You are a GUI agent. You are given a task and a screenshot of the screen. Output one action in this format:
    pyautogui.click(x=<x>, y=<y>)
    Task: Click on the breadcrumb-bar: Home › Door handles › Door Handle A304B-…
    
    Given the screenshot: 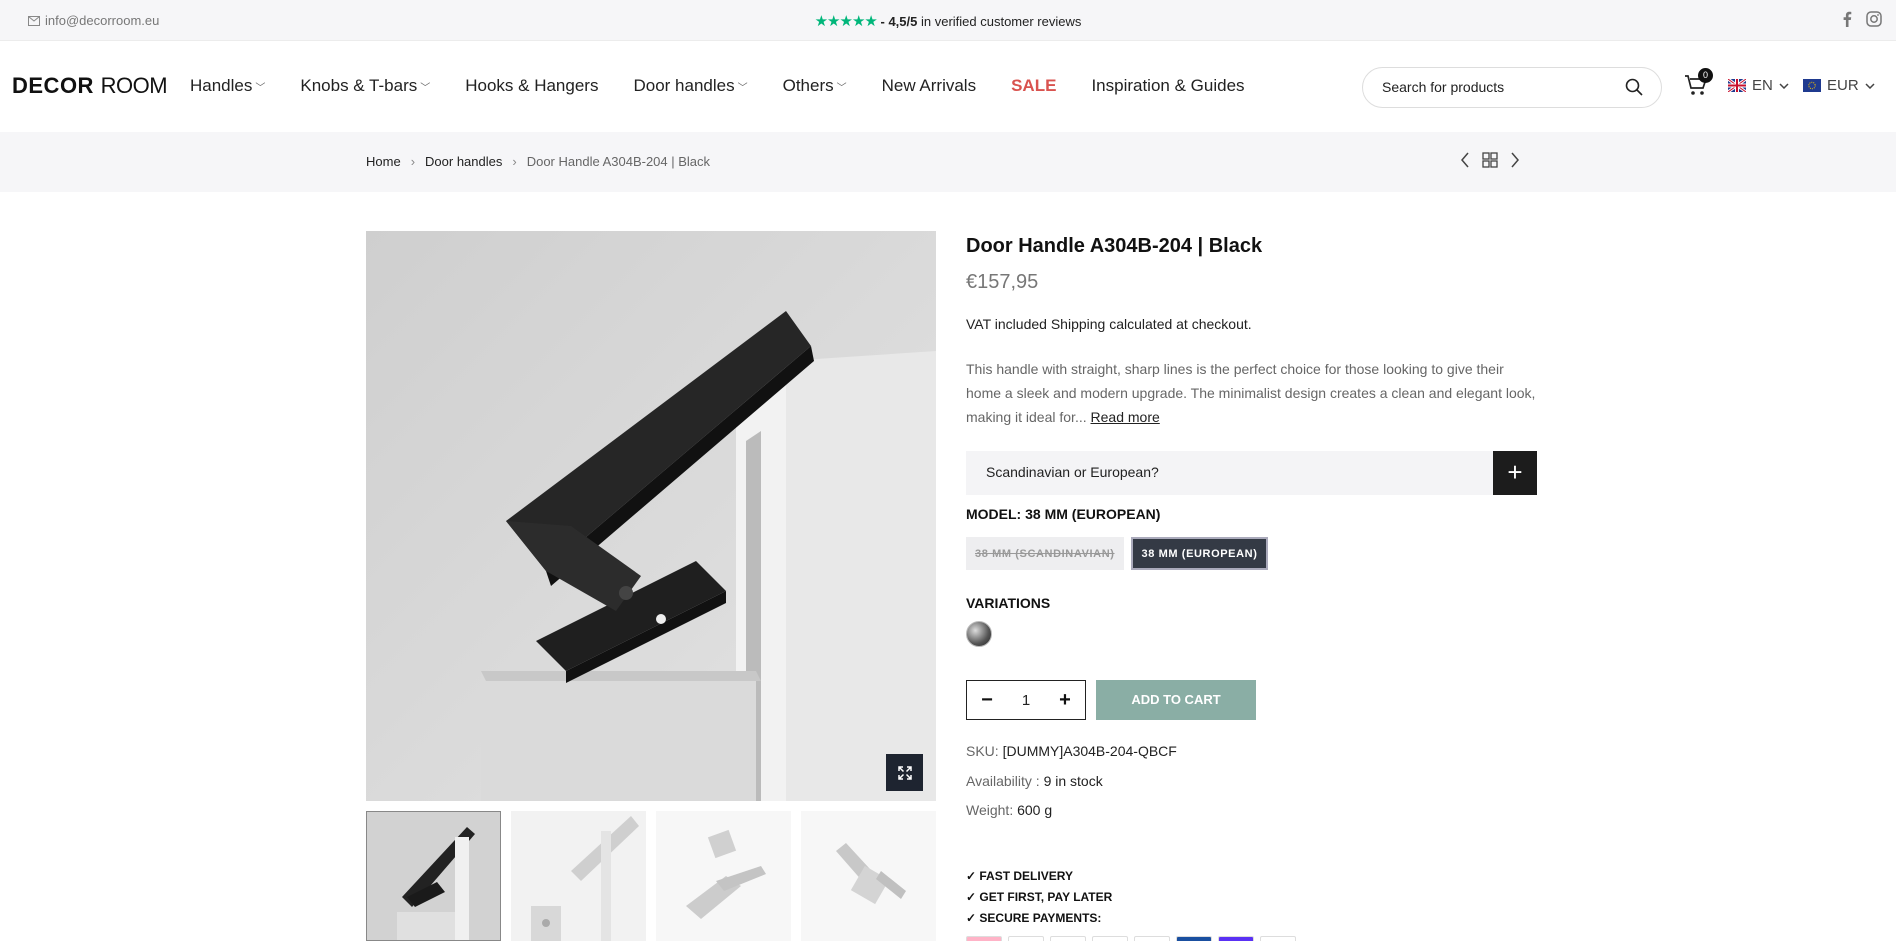 What is the action you would take?
    pyautogui.click(x=948, y=162)
    